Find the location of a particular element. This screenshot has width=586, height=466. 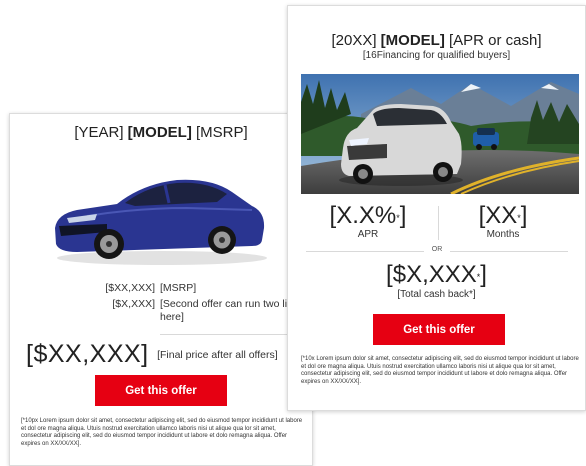

card-title: [YEAR] [MODEL] [MSRP] is located at coordinates (161, 132).